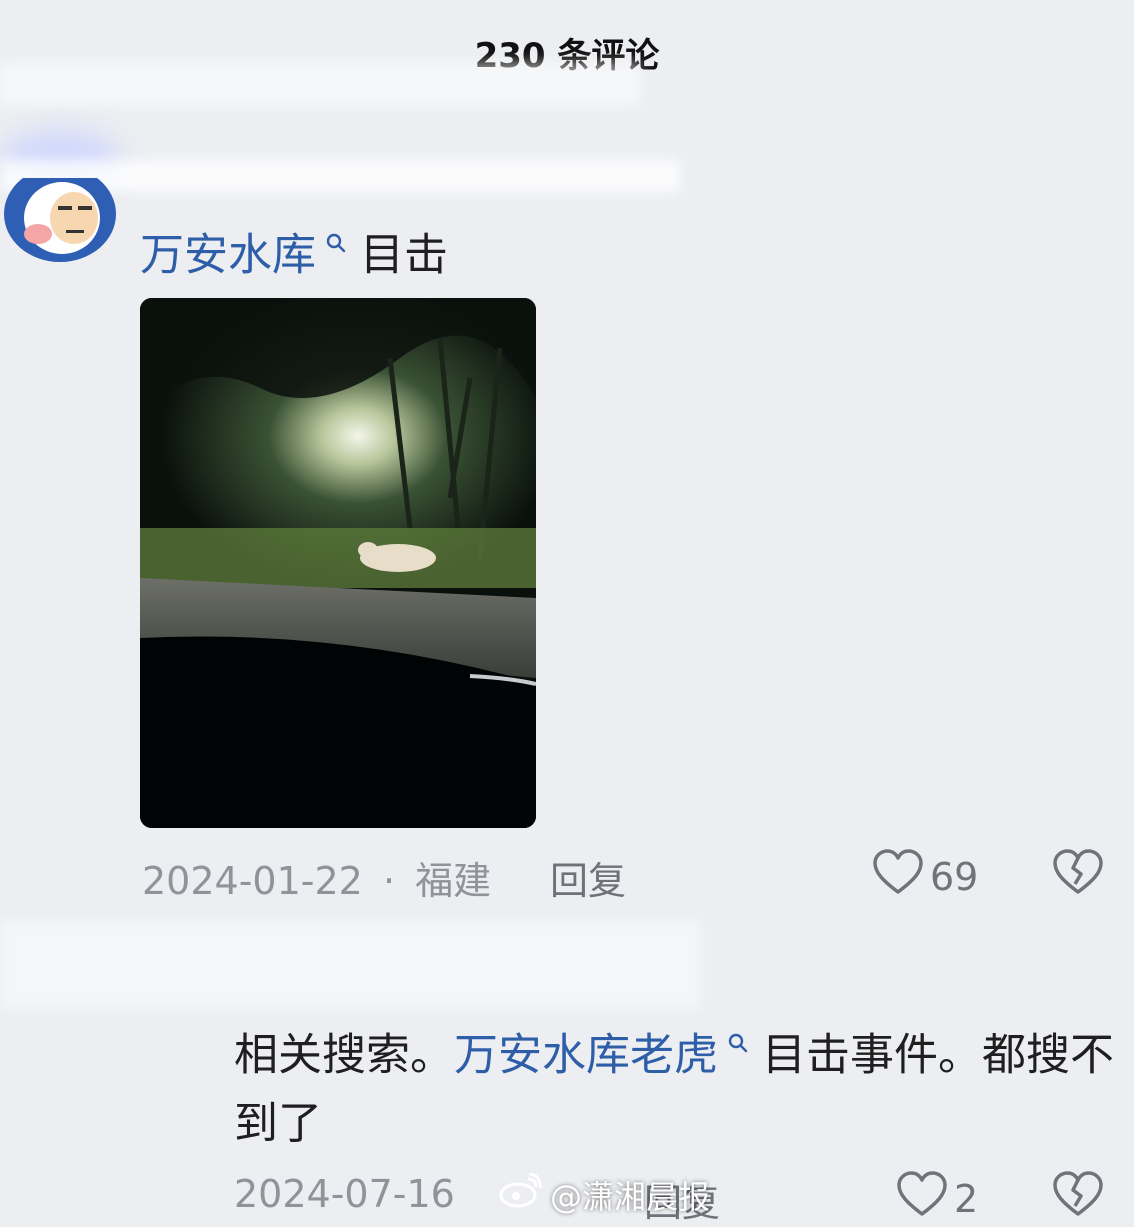 The height and width of the screenshot is (1227, 1134). What do you see at coordinates (520, 1194) in the screenshot?
I see `weibo-logo-icon` at bounding box center [520, 1194].